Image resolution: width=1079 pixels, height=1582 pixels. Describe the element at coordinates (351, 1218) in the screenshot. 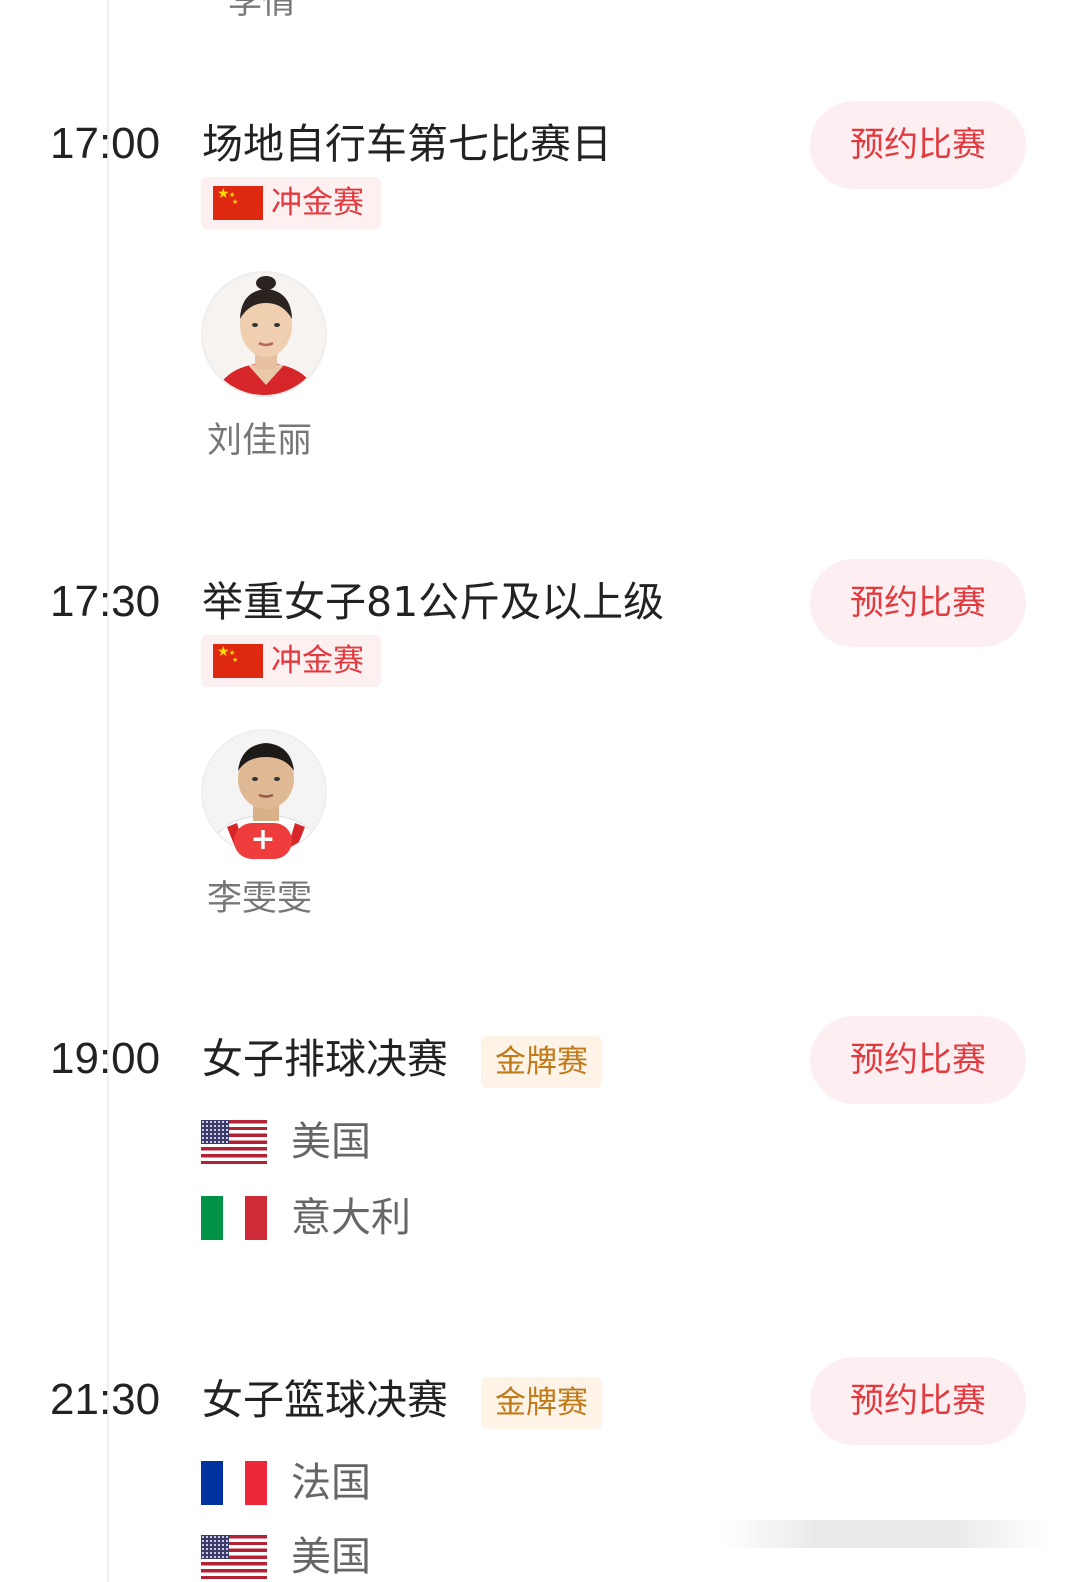

I see `team-name: 意大利` at that location.